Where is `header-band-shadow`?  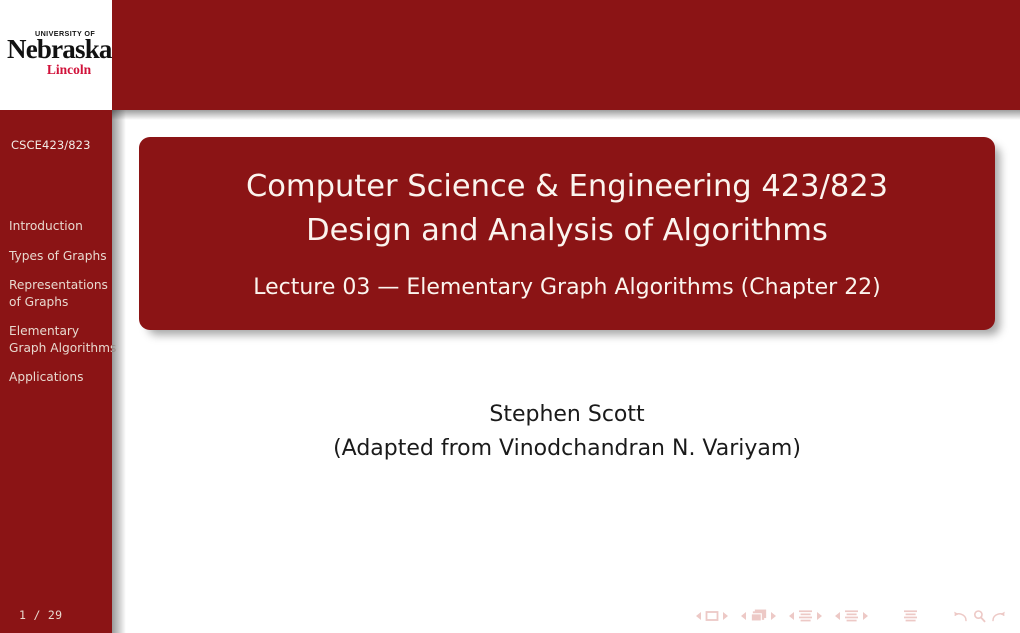 header-band-shadow is located at coordinates (566, 115).